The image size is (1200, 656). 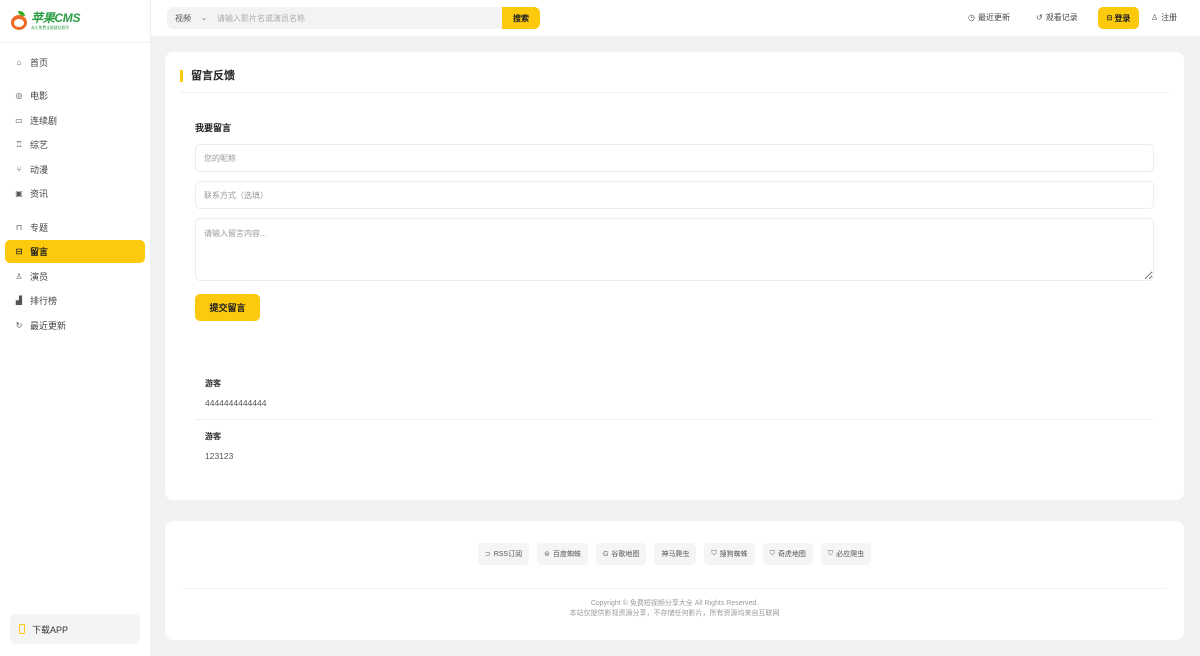 What do you see at coordinates (1169, 17) in the screenshot?
I see `register-label: 注册` at bounding box center [1169, 17].